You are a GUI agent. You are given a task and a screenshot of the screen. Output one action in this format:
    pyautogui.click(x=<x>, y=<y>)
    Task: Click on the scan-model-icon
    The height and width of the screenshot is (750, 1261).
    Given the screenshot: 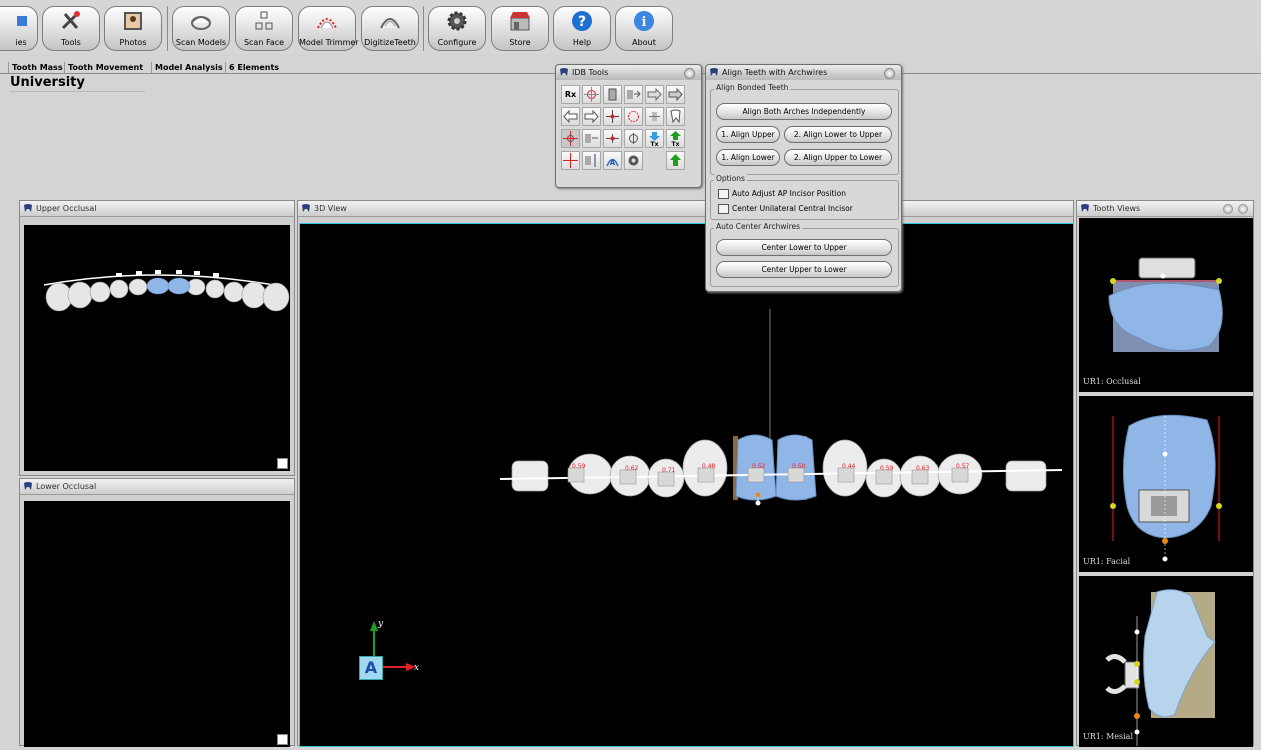 What is the action you would take?
    pyautogui.click(x=201, y=23)
    